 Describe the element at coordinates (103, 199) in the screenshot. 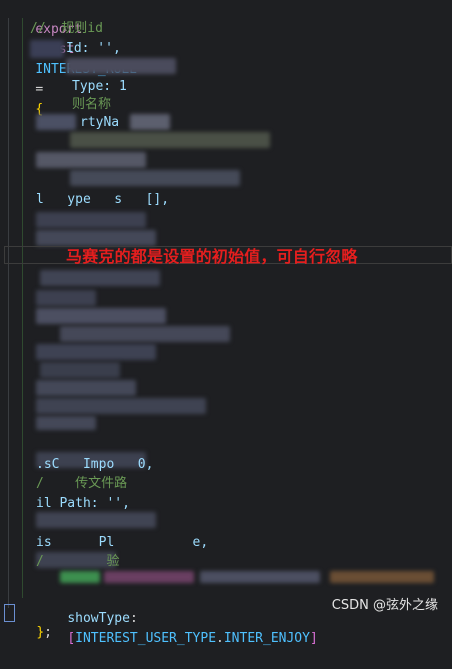

I see `code-line: l ype s [],` at that location.